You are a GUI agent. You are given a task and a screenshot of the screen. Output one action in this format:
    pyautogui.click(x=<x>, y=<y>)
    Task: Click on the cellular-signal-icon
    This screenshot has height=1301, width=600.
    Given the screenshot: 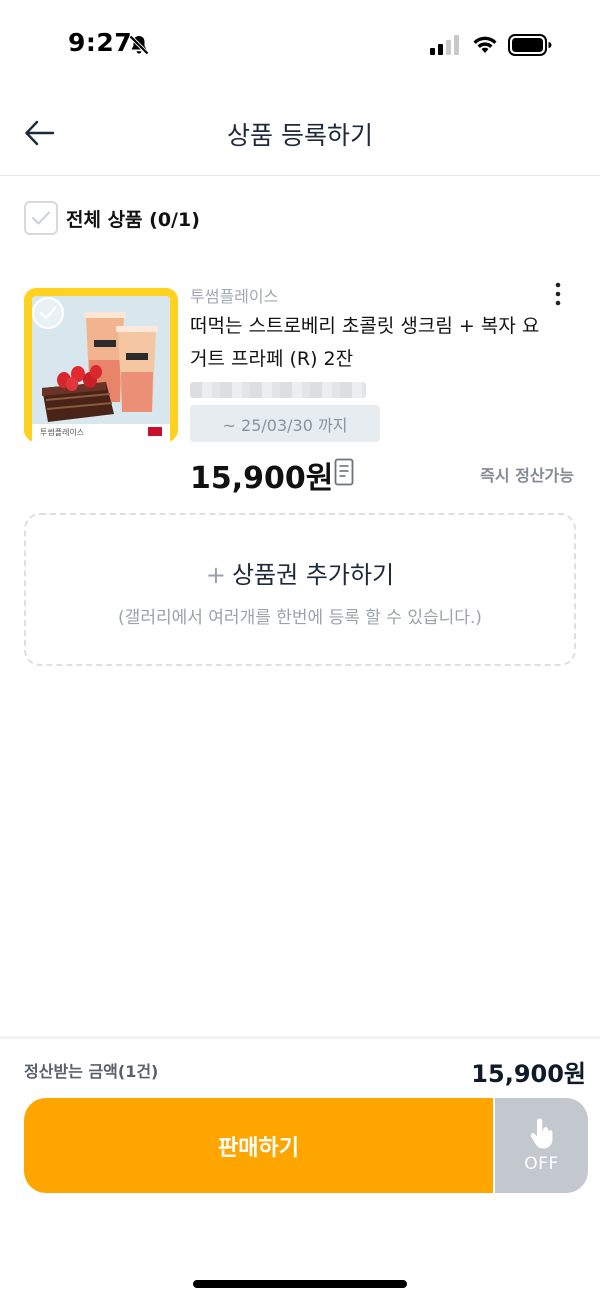 What is the action you would take?
    pyautogui.click(x=444, y=45)
    